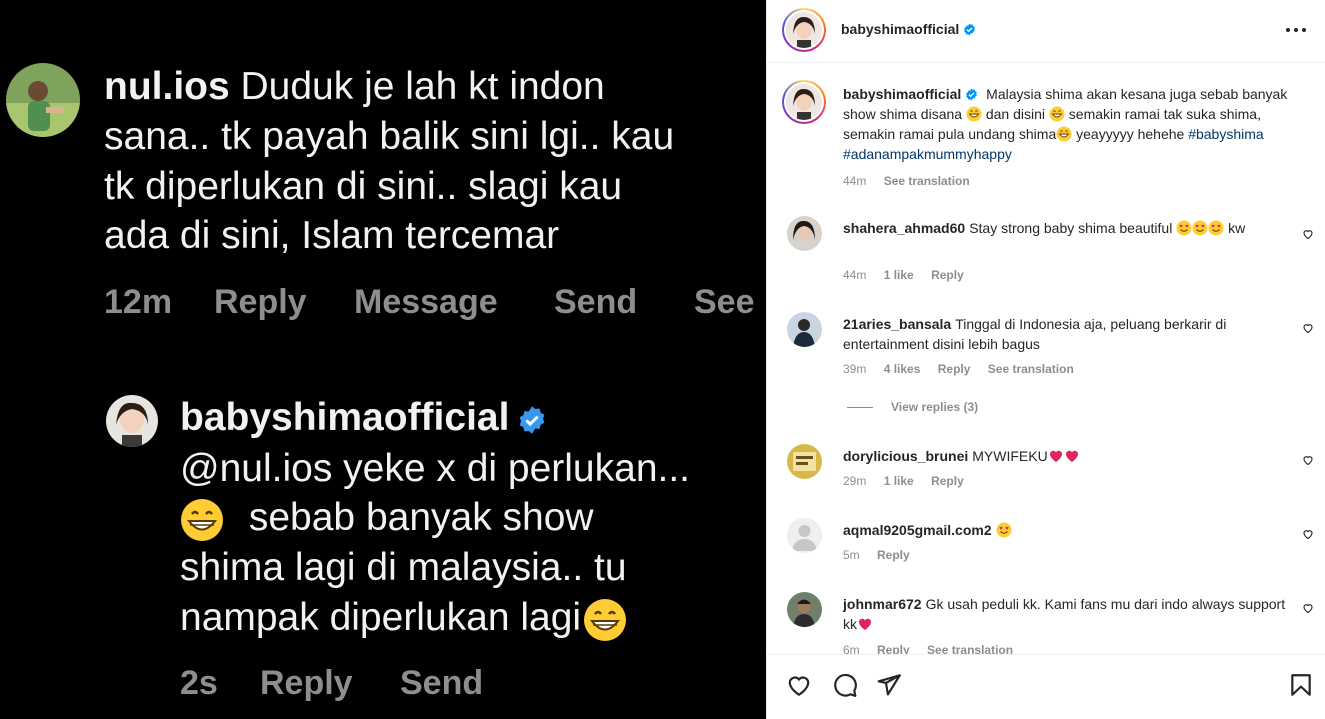  I want to click on nulios-username: nul.ios, so click(167, 86).